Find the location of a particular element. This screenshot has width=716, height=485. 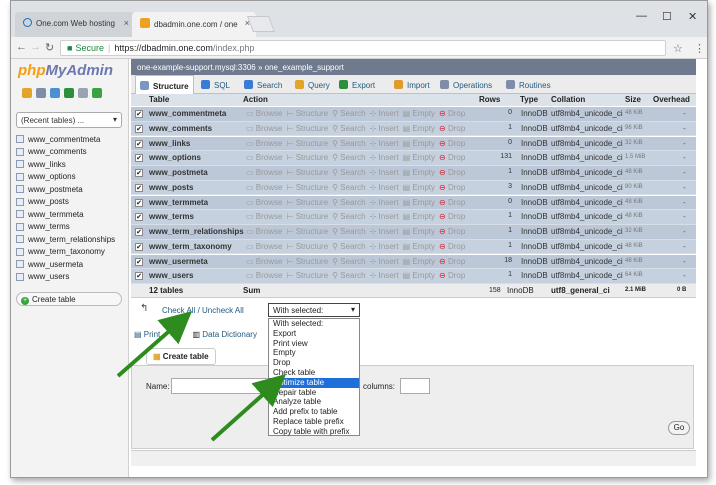

annotation-arrows is located at coordinates (201, 376).